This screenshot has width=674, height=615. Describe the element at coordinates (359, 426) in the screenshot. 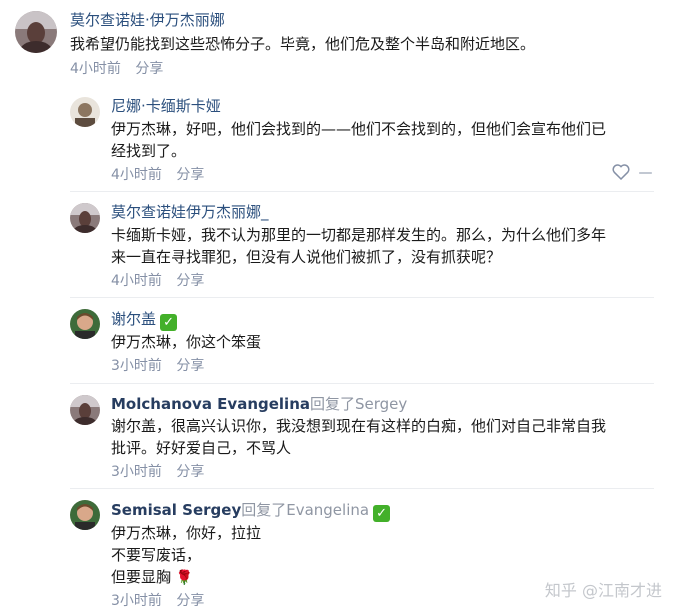

I see `comment-text-line: 谢尔盖，很高兴认识你，我没想到现在有这样的白痴，他们对自己非常自我` at that location.